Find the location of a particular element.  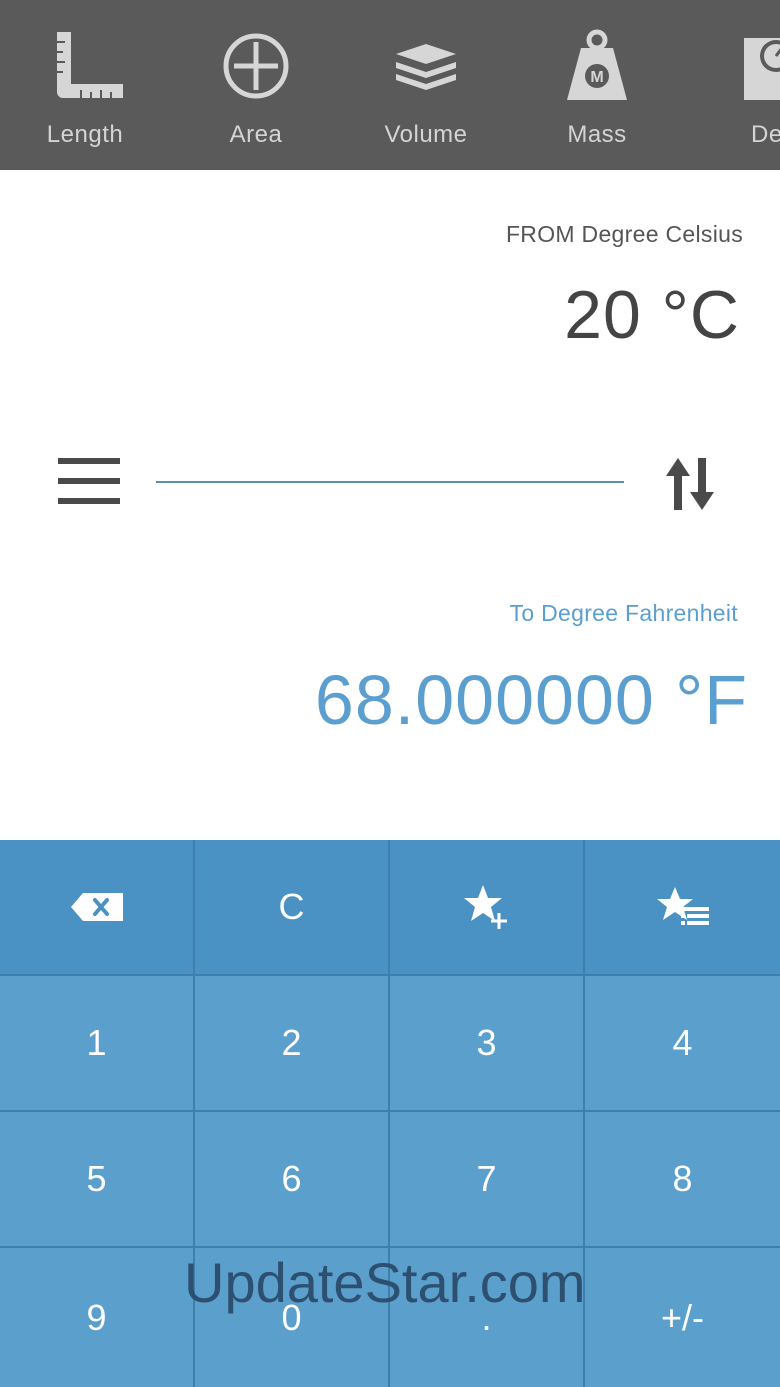

key-5: 5 is located at coordinates (96, 1179).